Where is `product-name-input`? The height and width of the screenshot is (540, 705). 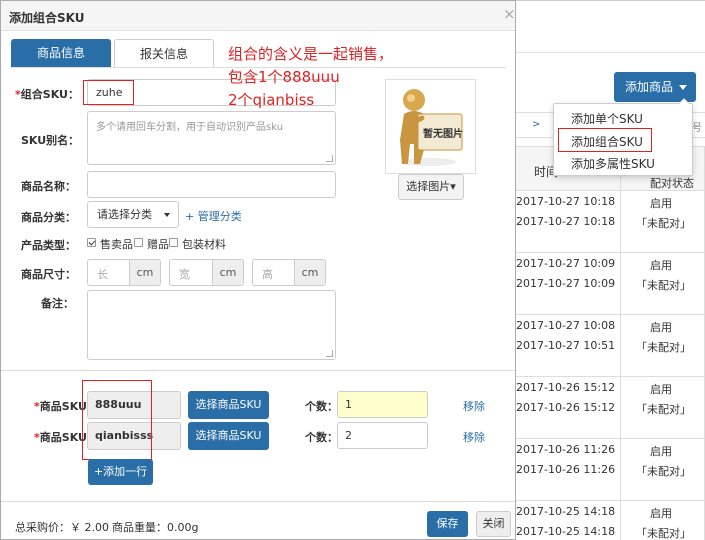
product-name-input is located at coordinates (211, 184).